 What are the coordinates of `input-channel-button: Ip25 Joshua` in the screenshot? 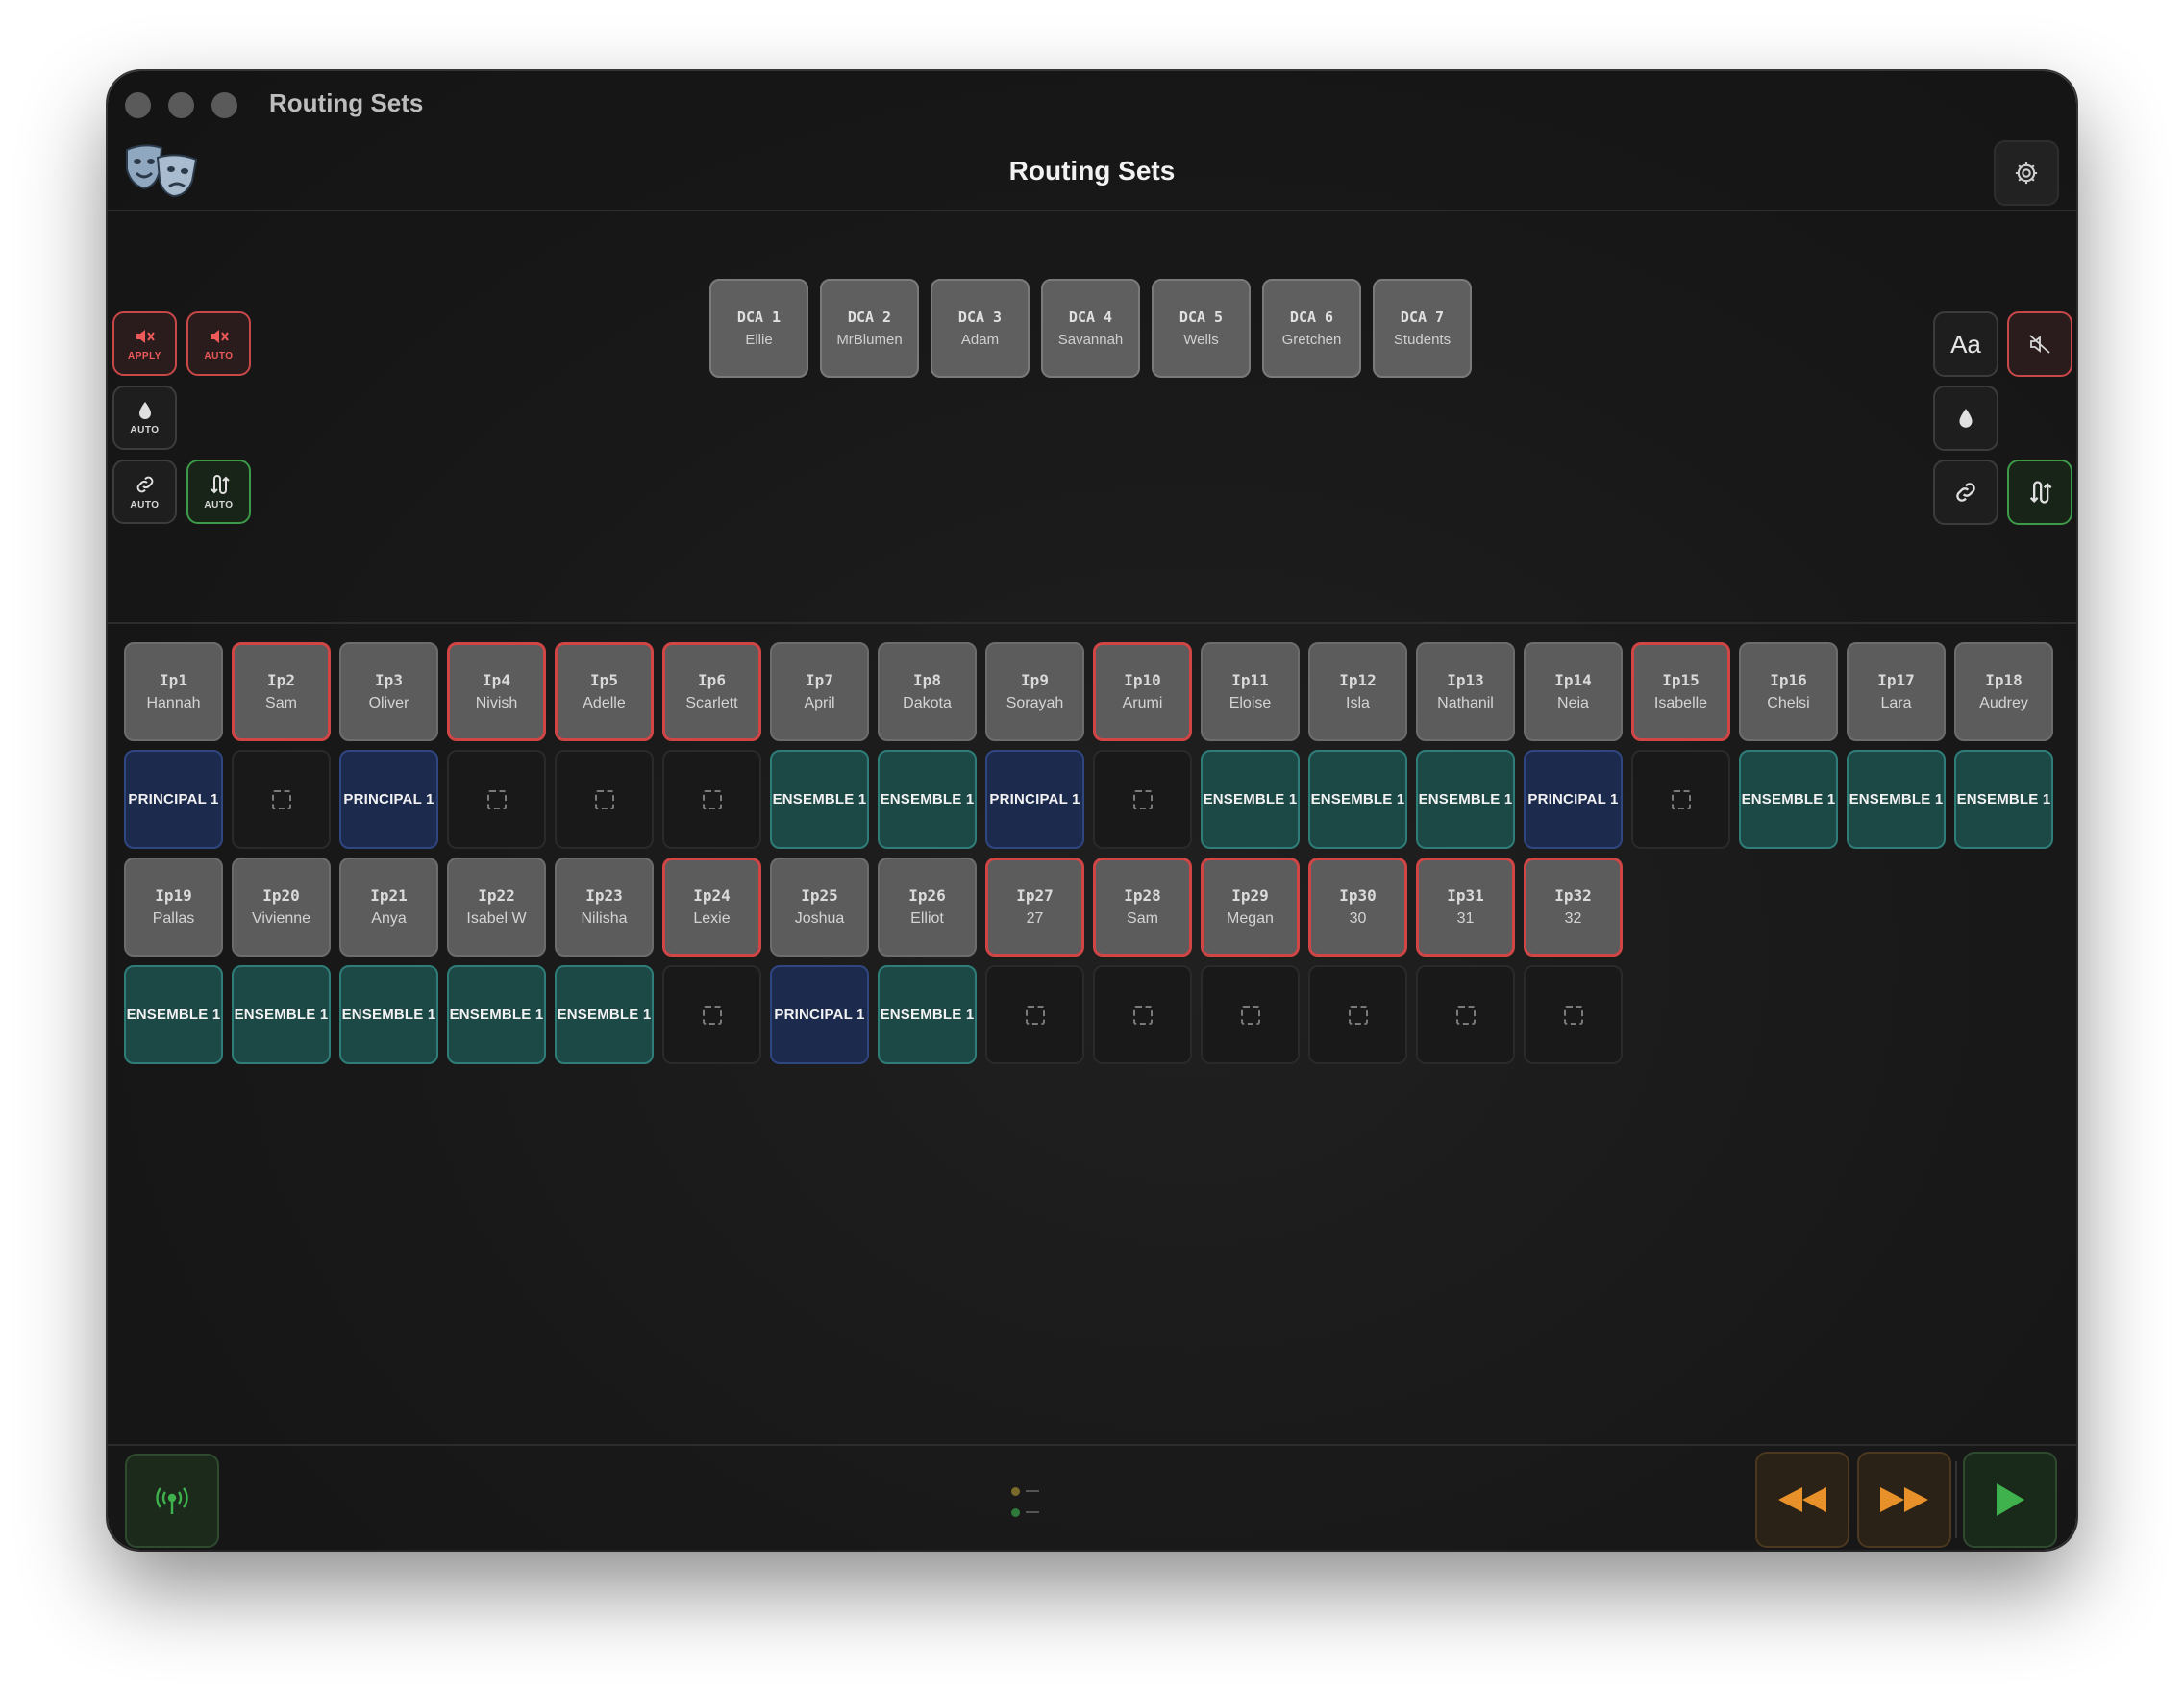 It's located at (820, 907).